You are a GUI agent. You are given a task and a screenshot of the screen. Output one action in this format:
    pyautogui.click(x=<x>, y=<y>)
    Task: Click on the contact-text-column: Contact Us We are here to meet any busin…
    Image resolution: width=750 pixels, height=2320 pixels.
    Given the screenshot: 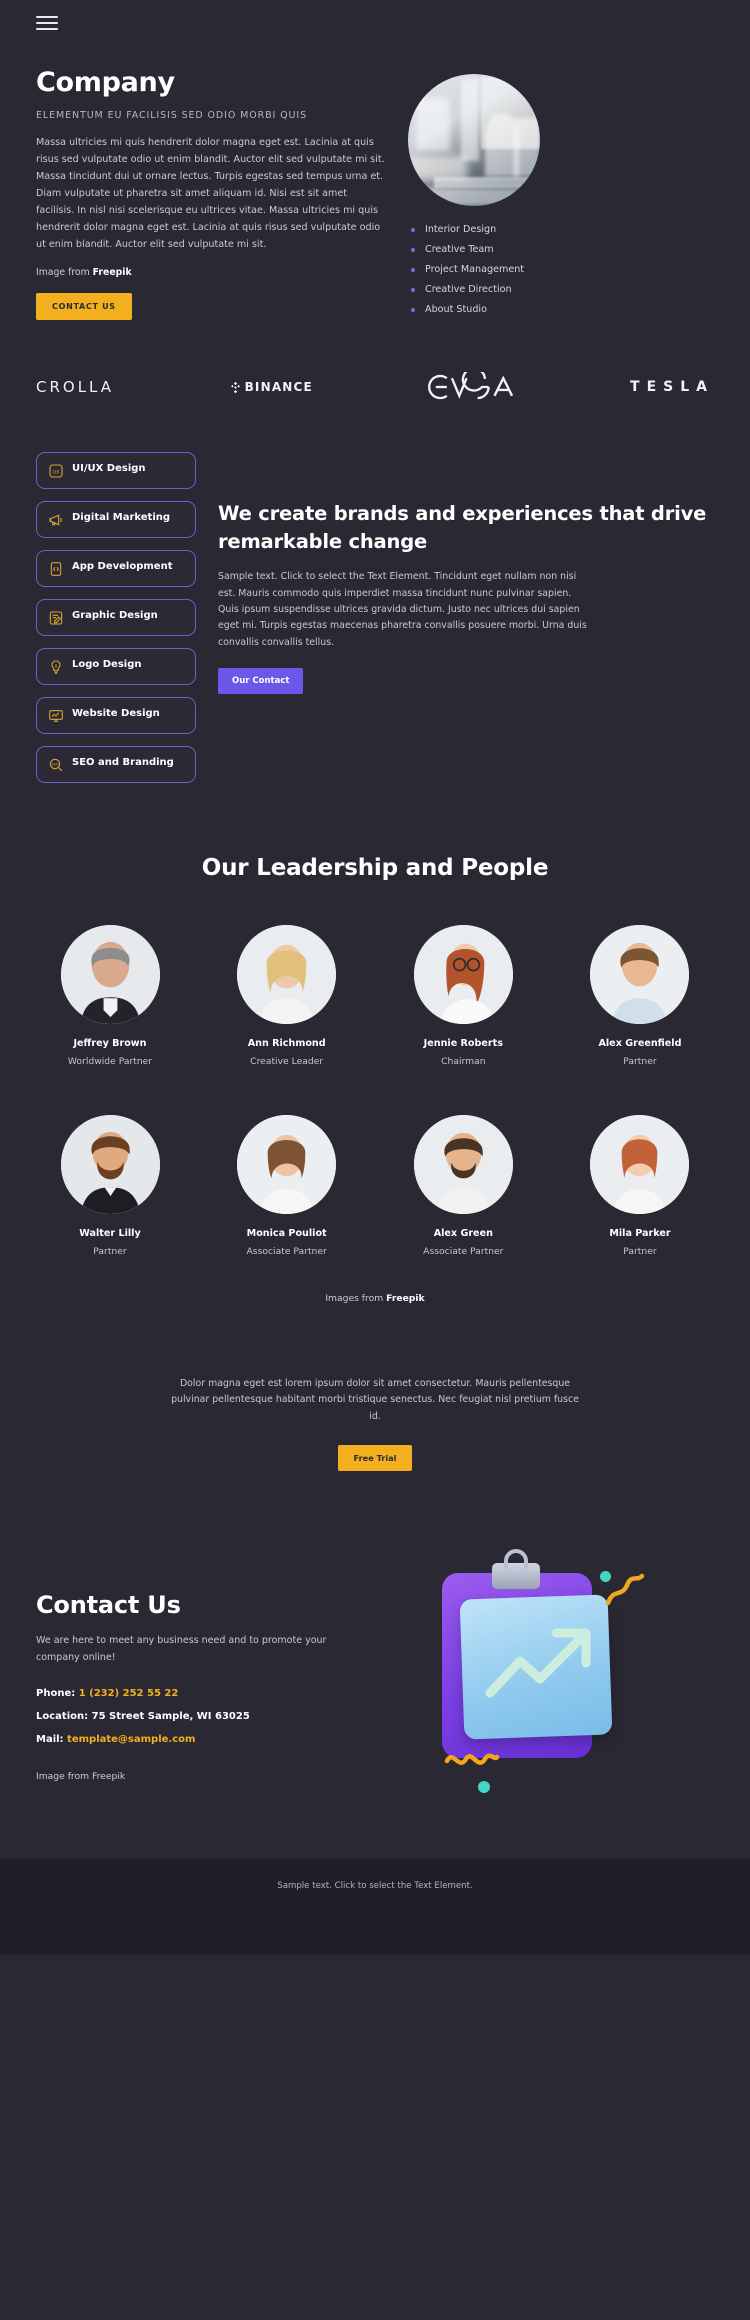 What is the action you would take?
    pyautogui.click(x=201, y=1665)
    